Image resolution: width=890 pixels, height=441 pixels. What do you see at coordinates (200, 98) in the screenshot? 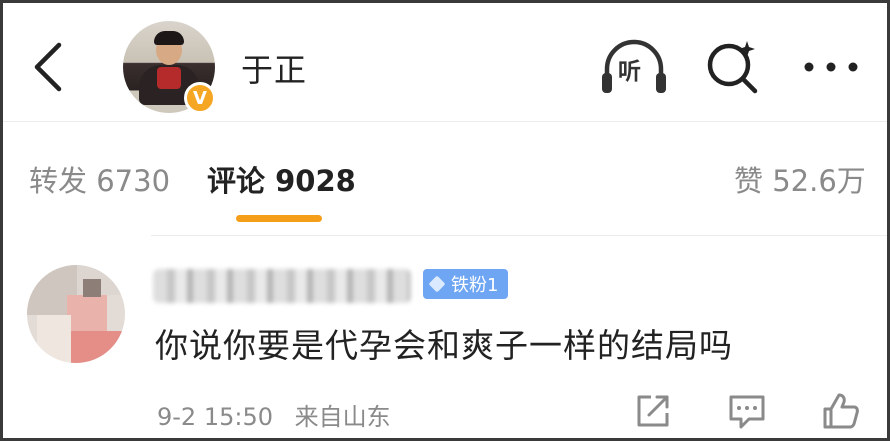
I see `verified-badge: V` at bounding box center [200, 98].